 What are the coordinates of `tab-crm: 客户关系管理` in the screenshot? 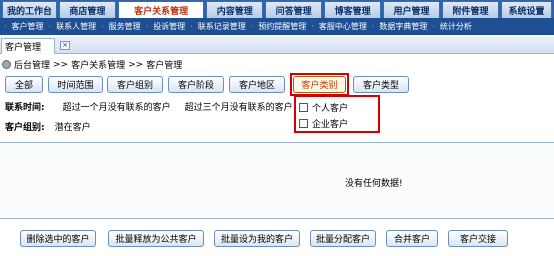 It's located at (161, 9).